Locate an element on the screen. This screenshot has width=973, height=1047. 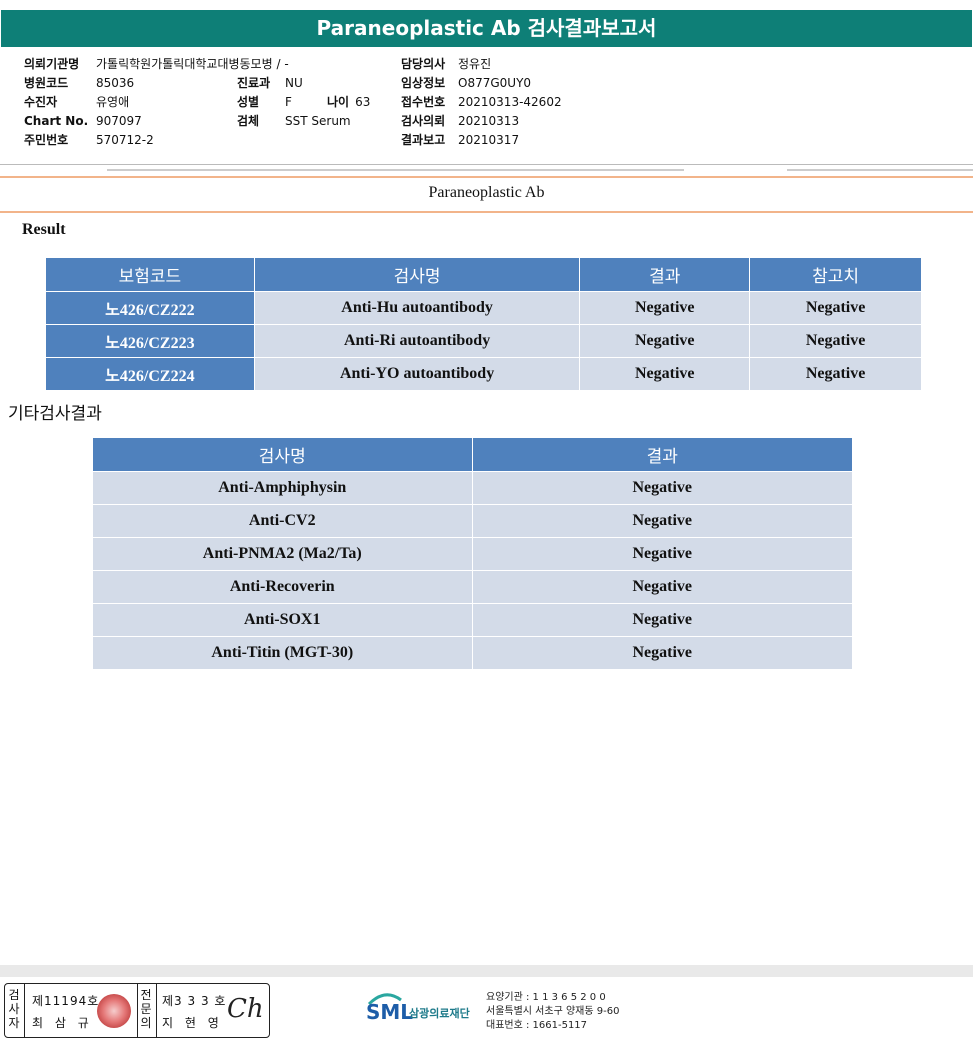
info-label: Chart No. is located at coordinates (56, 121).